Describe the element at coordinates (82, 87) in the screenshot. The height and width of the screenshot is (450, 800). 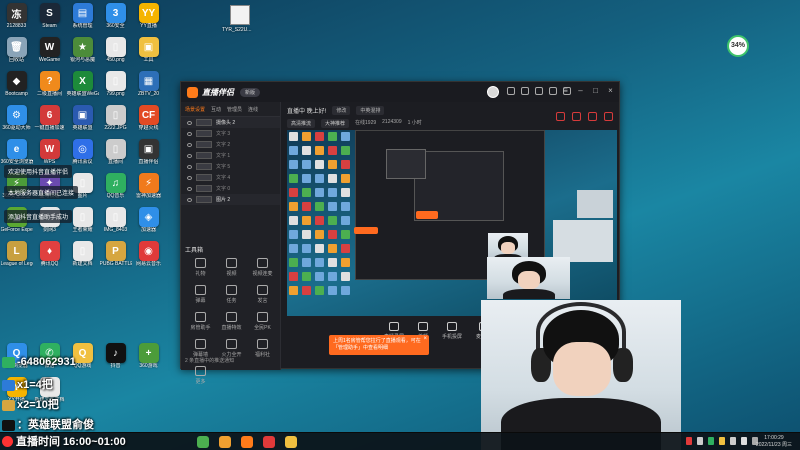
I see `desktop-icon: X英雄联盟WeGame` at that location.